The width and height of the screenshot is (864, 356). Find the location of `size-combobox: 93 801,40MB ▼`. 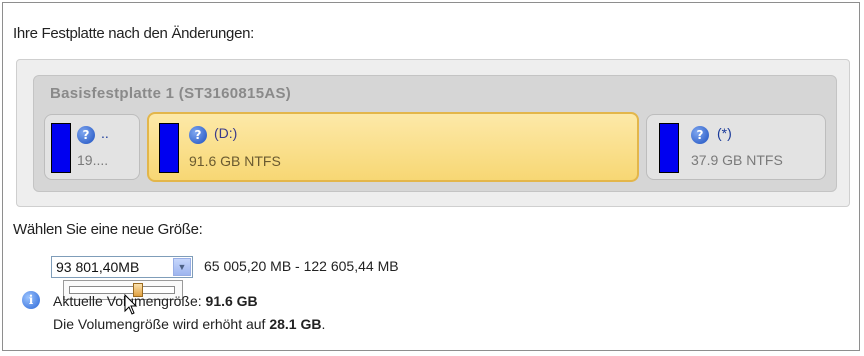

size-combobox: 93 801,40MB ▼ is located at coordinates (122, 267).